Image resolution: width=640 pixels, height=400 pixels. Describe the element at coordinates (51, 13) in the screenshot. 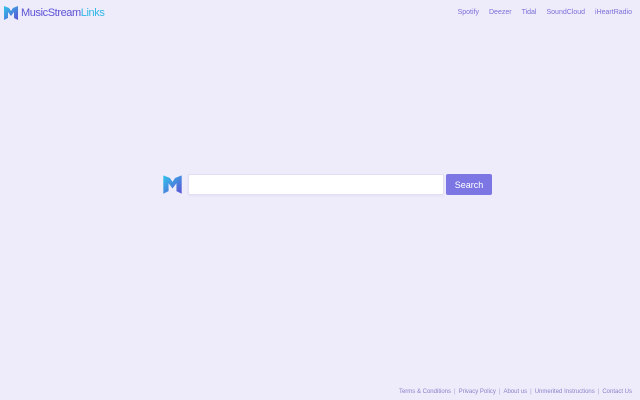

I see `brand-name-main: MusicStream` at that location.